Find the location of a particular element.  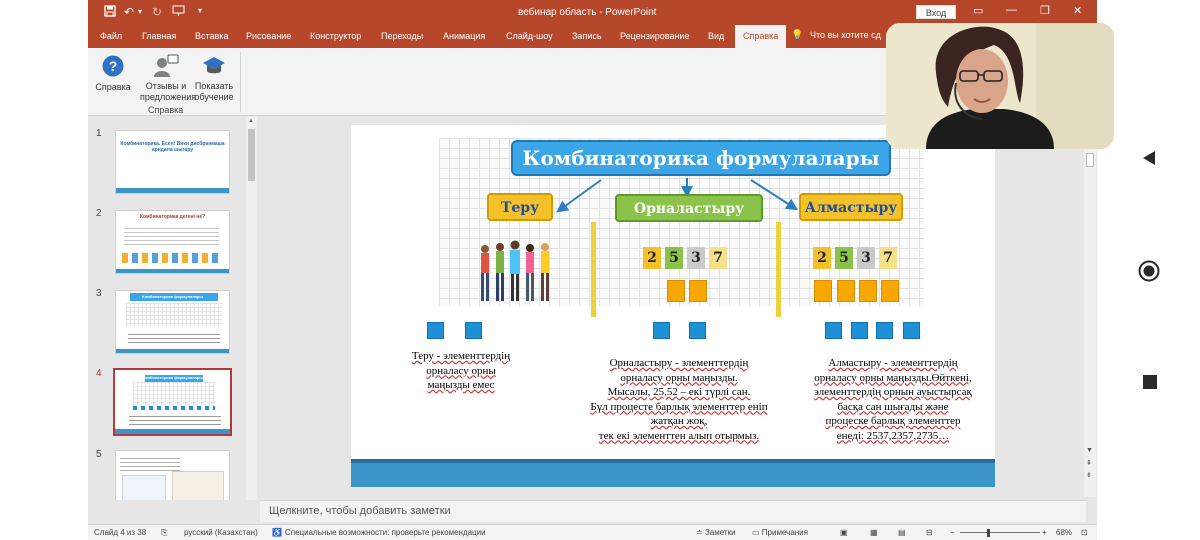

thumbnails-scroll-thumb is located at coordinates (251, 155).